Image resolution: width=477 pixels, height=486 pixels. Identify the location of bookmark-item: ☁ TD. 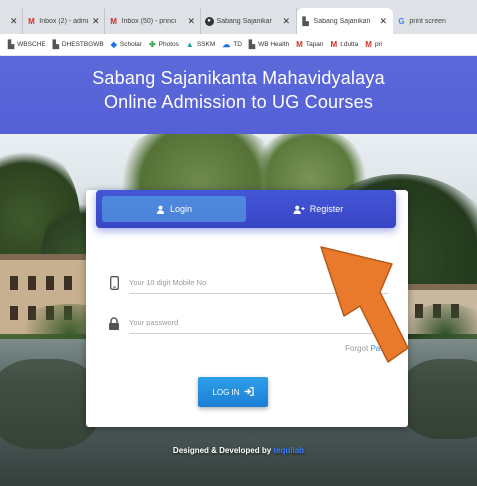
(232, 44).